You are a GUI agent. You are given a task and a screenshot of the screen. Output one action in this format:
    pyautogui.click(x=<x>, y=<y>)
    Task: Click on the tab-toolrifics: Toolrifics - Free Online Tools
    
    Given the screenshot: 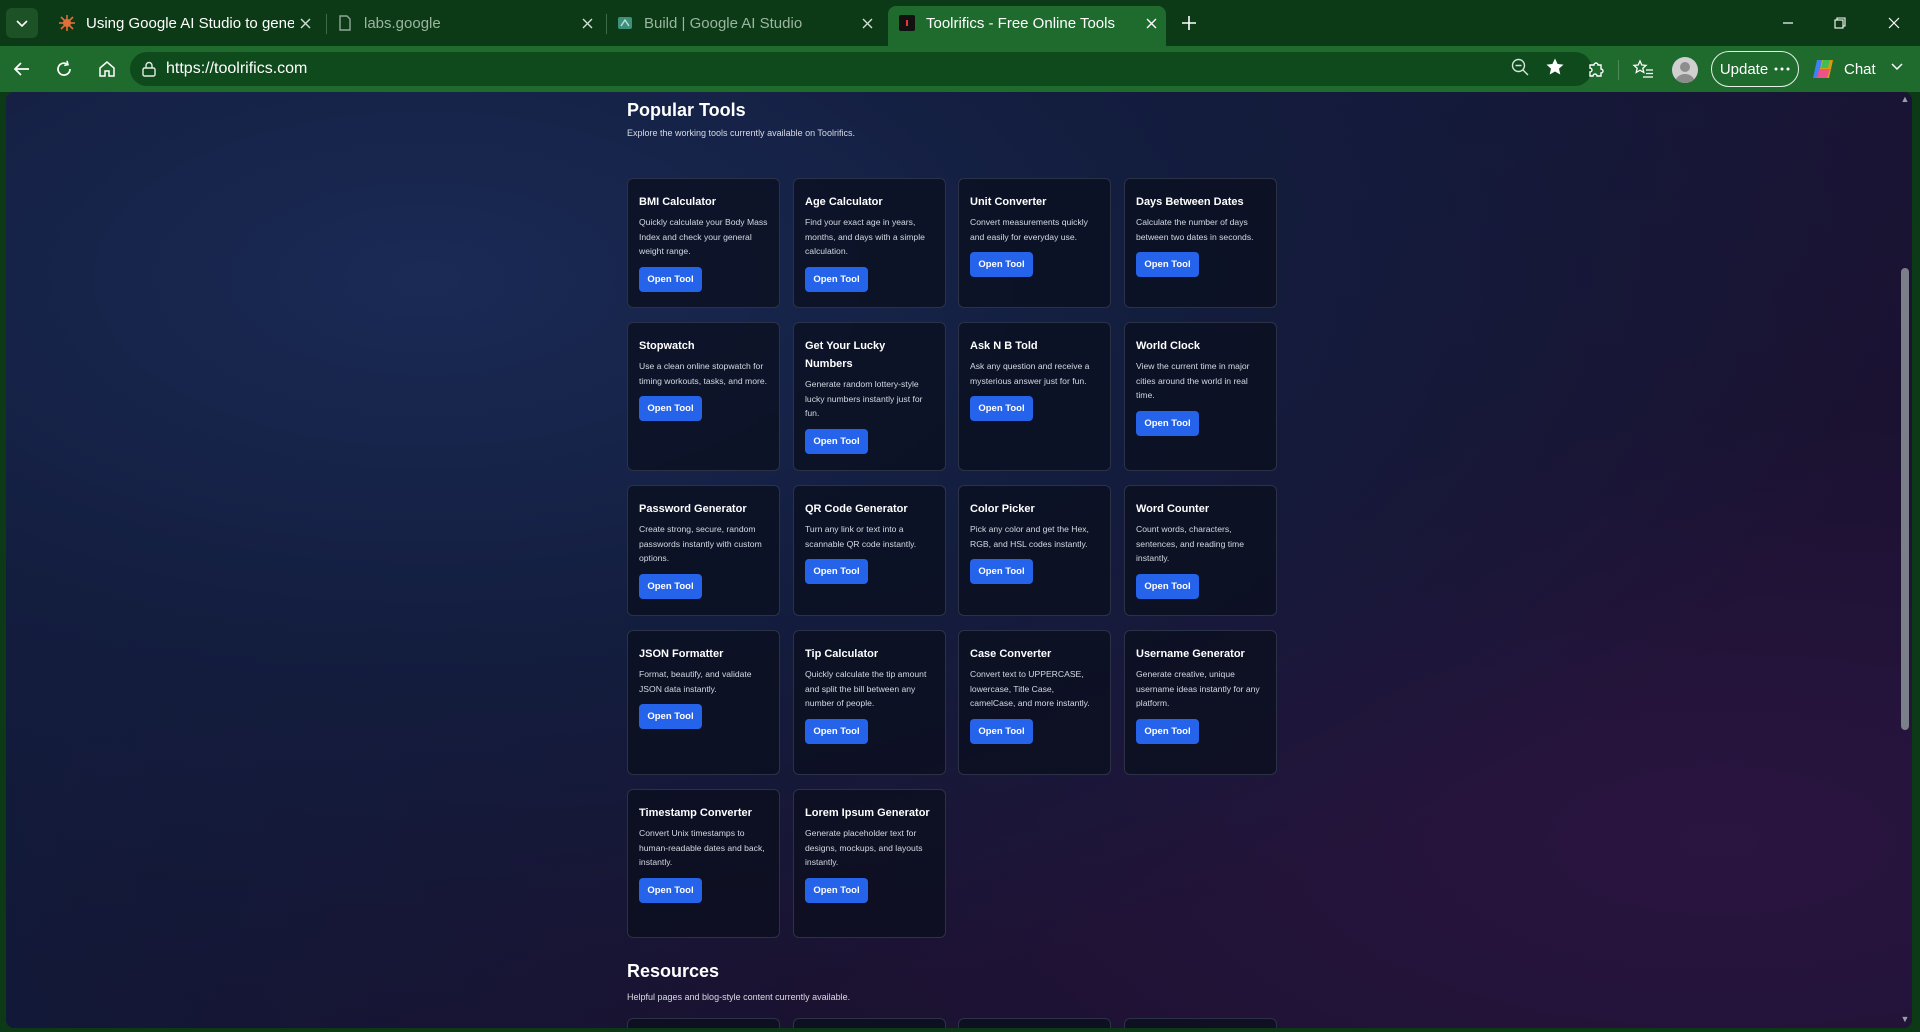 What is the action you would take?
    pyautogui.click(x=1027, y=26)
    